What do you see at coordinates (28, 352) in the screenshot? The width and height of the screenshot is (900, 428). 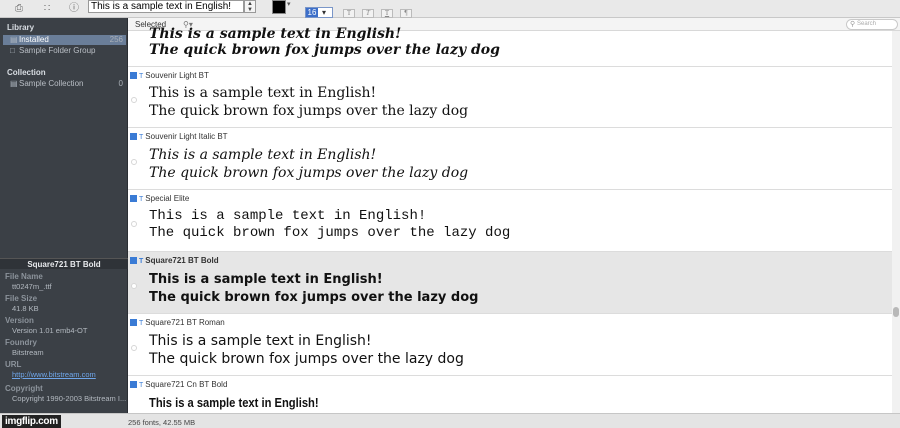 I see `foundry-value: Bitstream` at bounding box center [28, 352].